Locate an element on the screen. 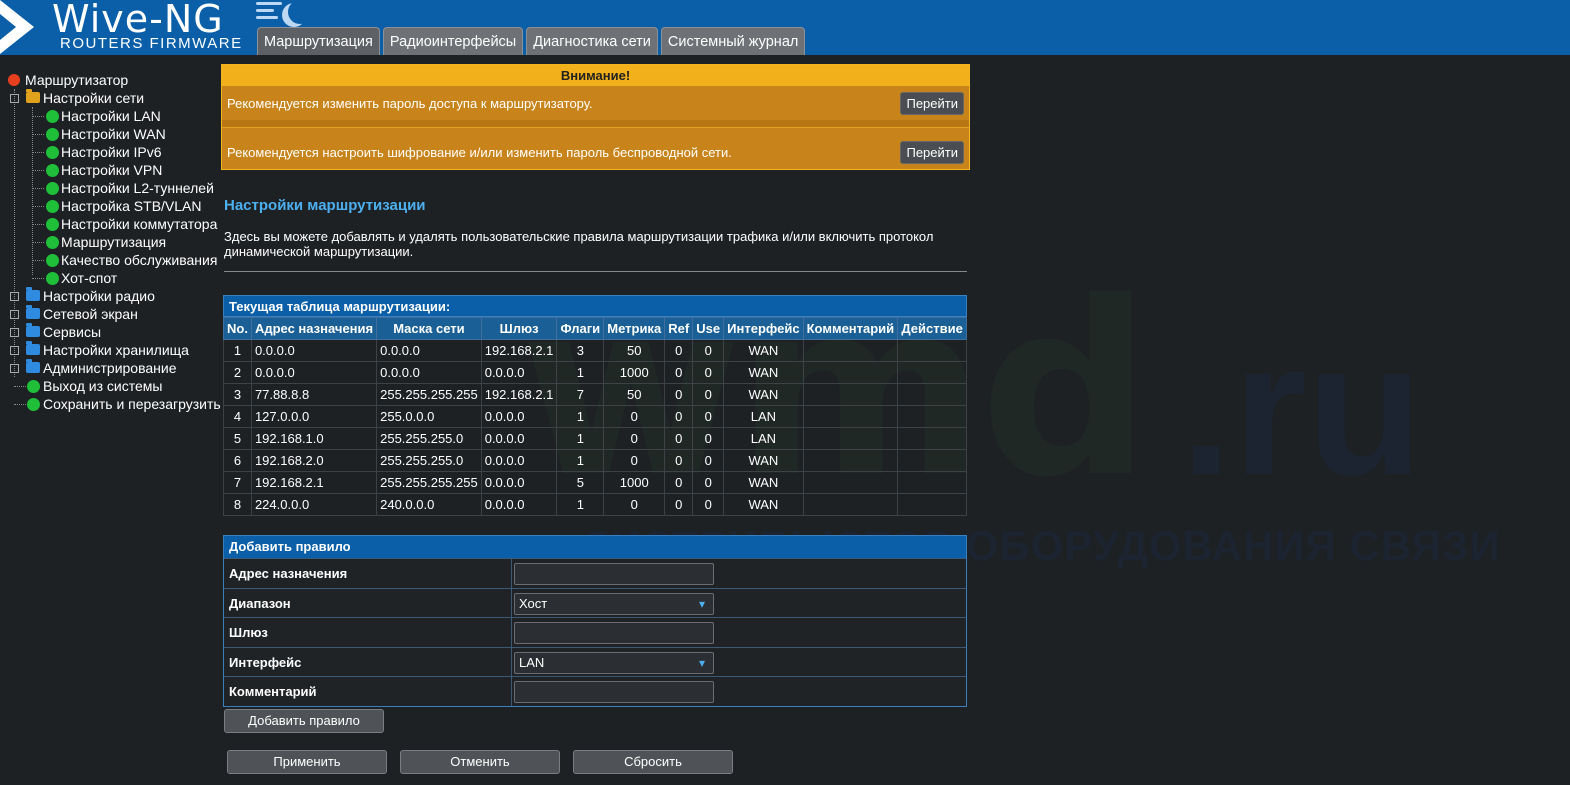 The image size is (1570, 785). col-header: Шлюз is located at coordinates (519, 328).